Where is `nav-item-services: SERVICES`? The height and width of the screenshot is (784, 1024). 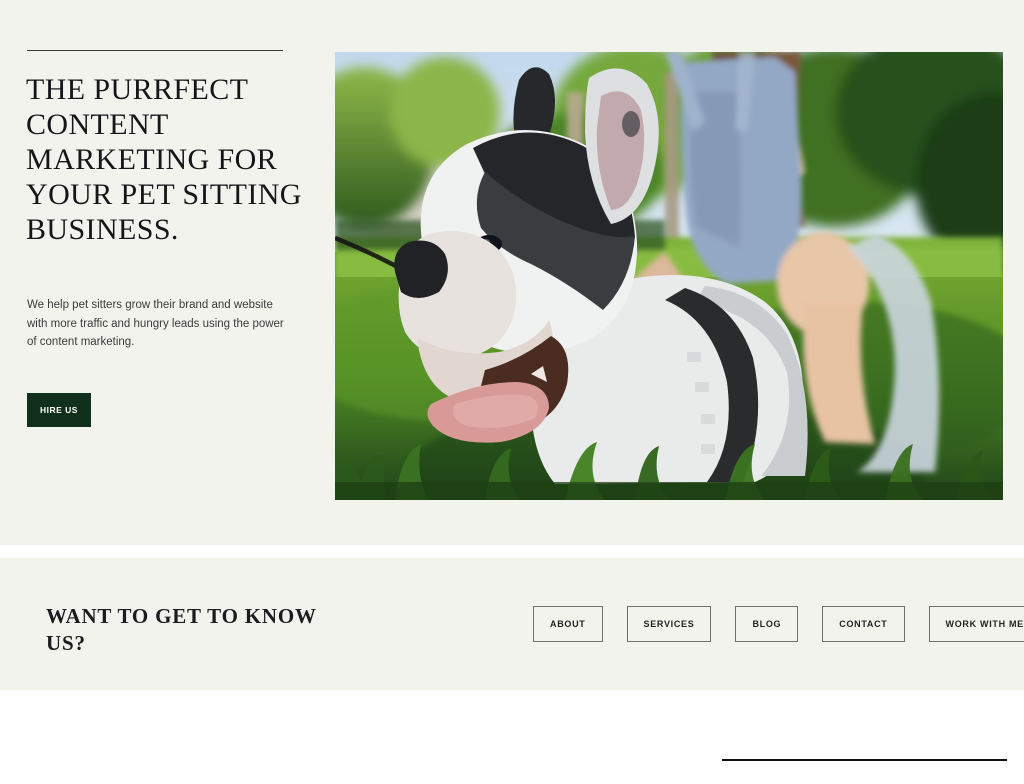 nav-item-services: SERVICES is located at coordinates (669, 624).